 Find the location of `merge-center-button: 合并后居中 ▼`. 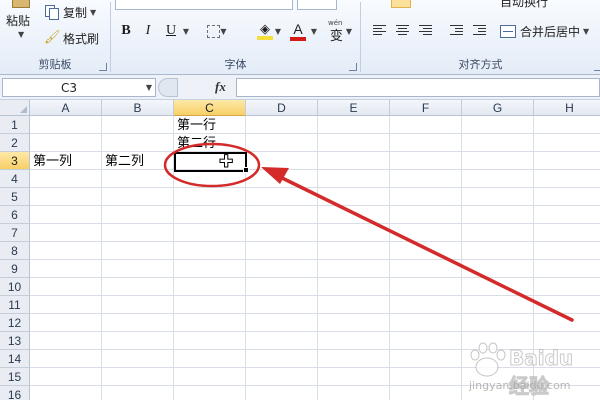

merge-center-button: 合并后居中 ▼ is located at coordinates (544, 31).